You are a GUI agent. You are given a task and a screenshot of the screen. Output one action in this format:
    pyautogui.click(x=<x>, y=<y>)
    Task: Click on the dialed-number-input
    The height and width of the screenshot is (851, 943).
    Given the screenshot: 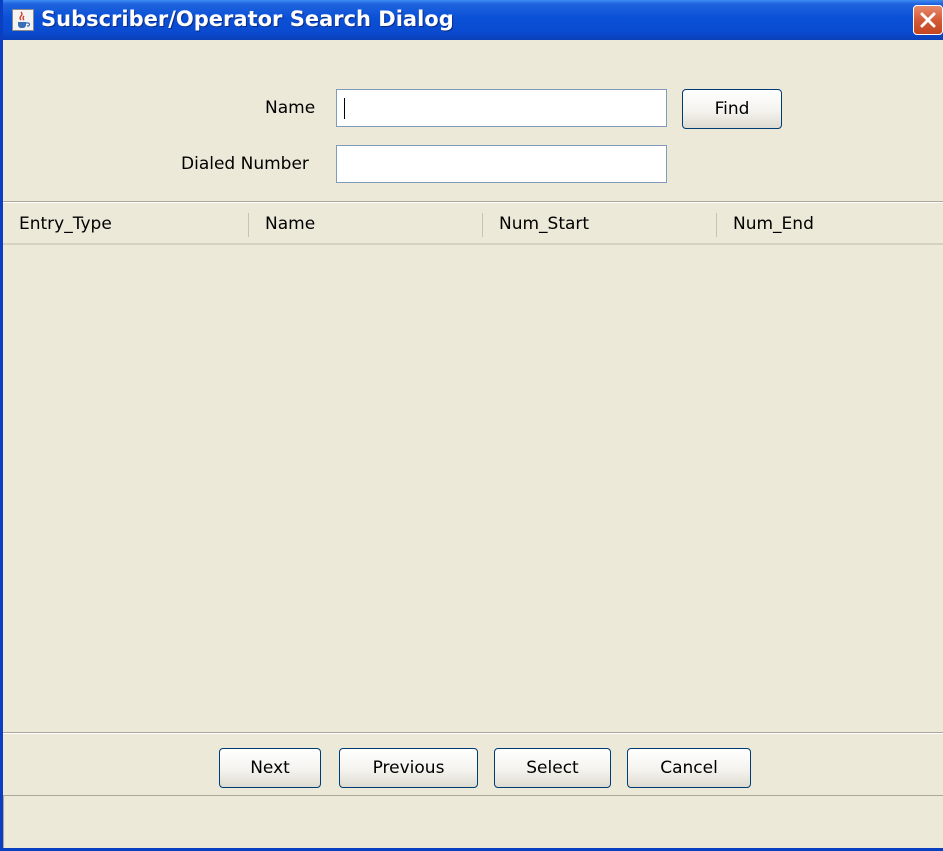 What is the action you would take?
    pyautogui.click(x=501, y=164)
    